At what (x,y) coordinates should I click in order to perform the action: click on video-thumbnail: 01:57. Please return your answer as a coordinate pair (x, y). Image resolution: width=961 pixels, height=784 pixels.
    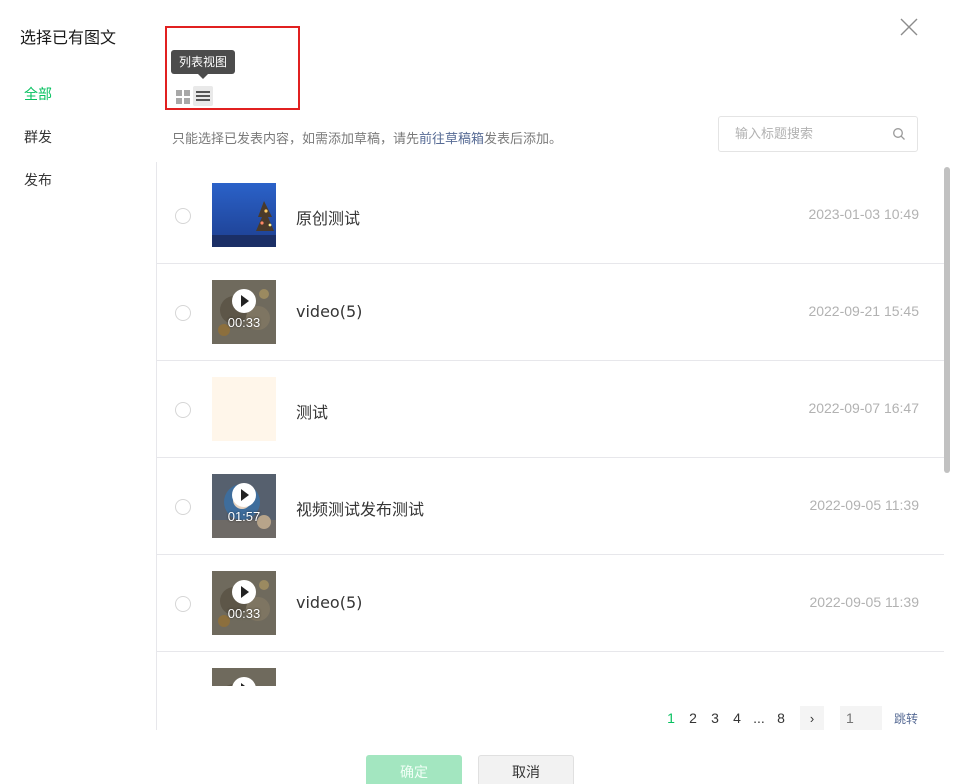
    Looking at the image, I should click on (244, 506).